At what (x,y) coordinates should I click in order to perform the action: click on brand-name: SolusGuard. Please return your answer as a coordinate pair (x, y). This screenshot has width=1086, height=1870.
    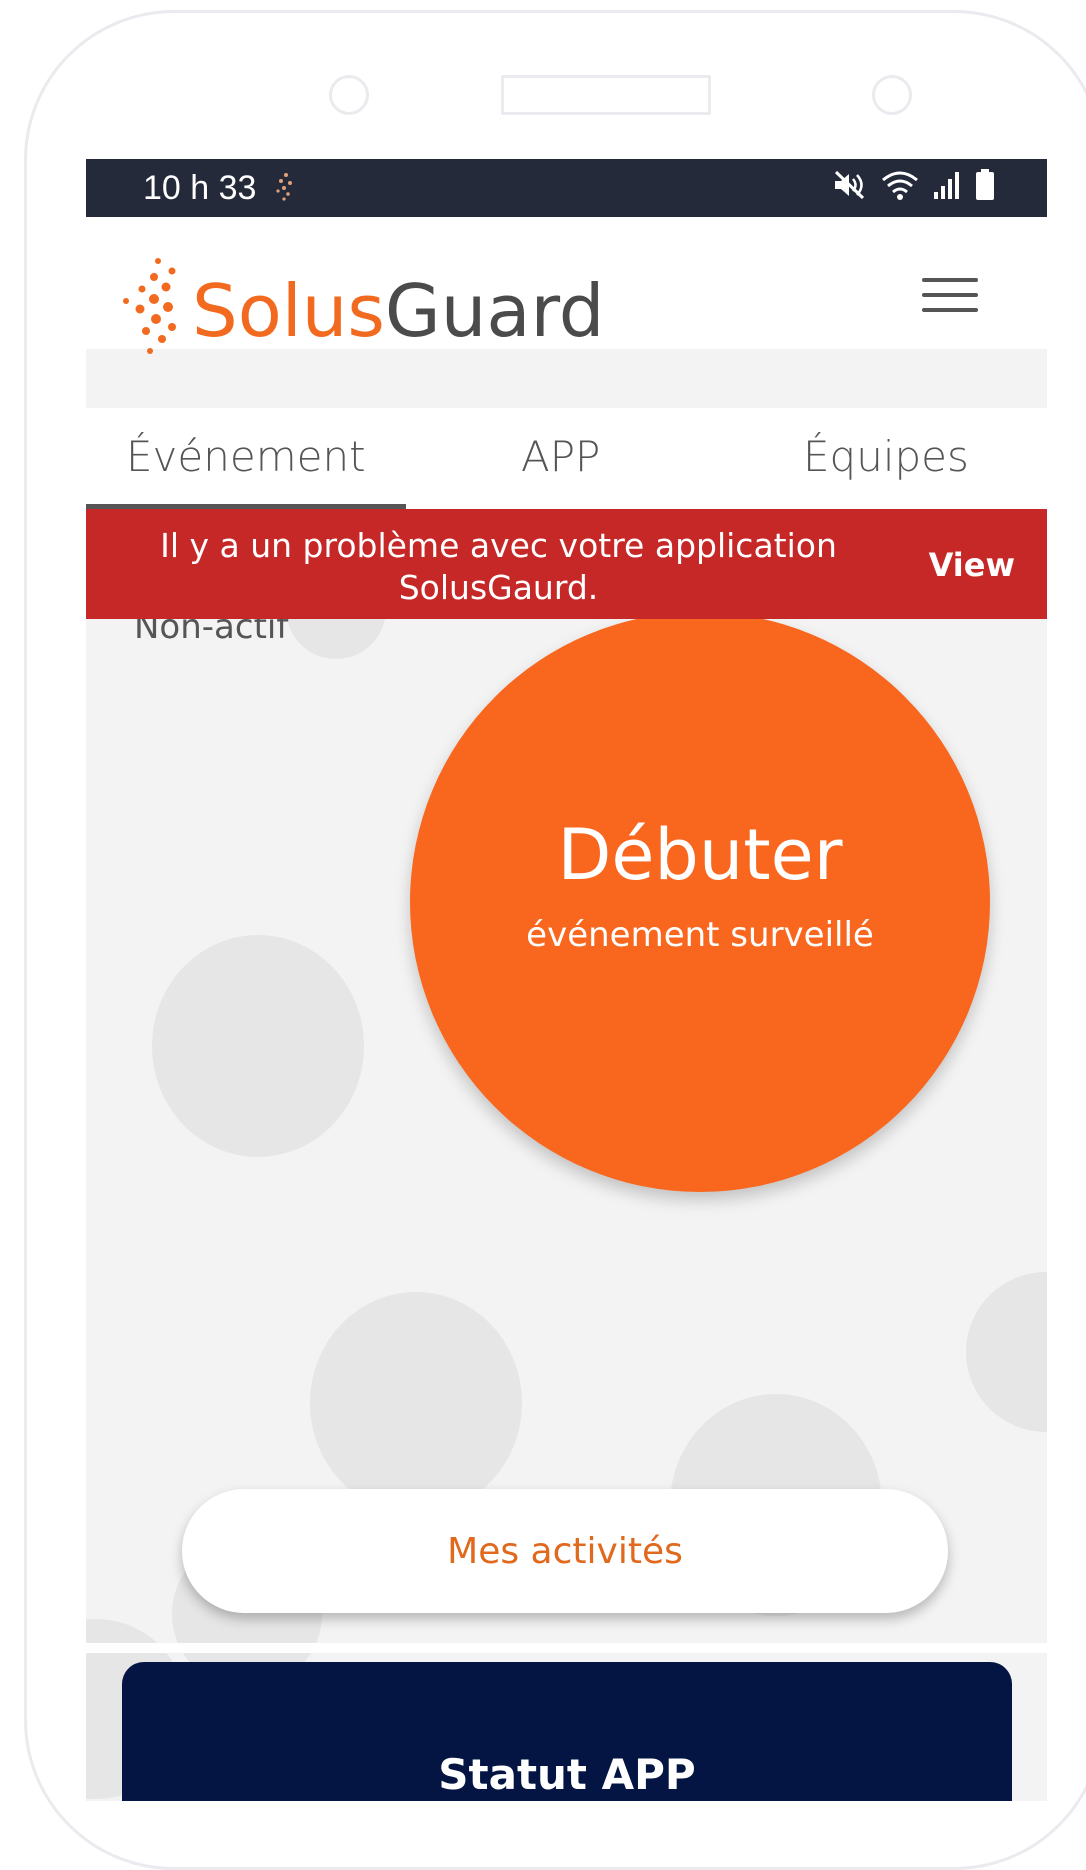
    Looking at the image, I should click on (398, 311).